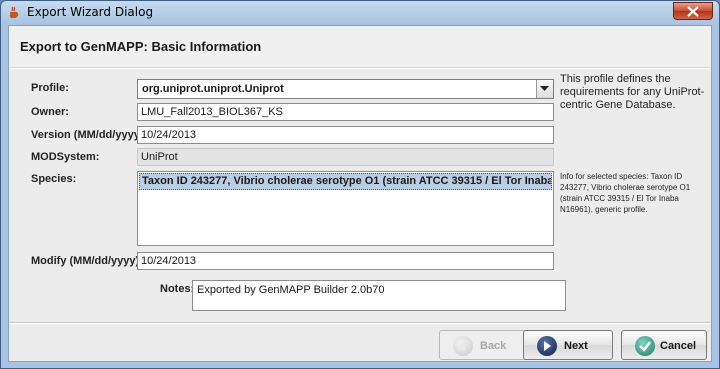 This screenshot has height=369, width=720. I want to click on next-button-label: Next, so click(576, 346).